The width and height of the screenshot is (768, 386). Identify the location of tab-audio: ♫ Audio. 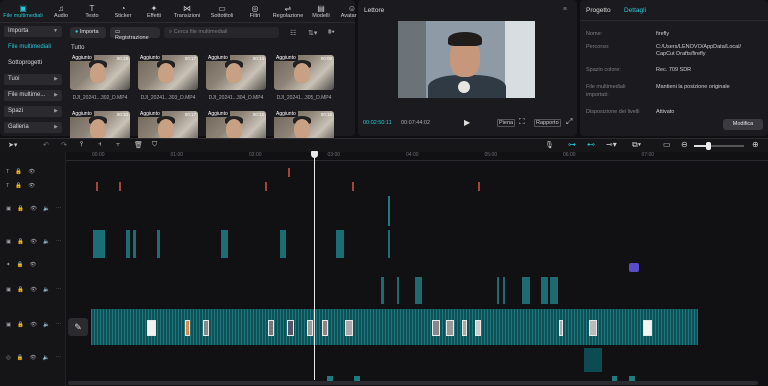
(61, 11).